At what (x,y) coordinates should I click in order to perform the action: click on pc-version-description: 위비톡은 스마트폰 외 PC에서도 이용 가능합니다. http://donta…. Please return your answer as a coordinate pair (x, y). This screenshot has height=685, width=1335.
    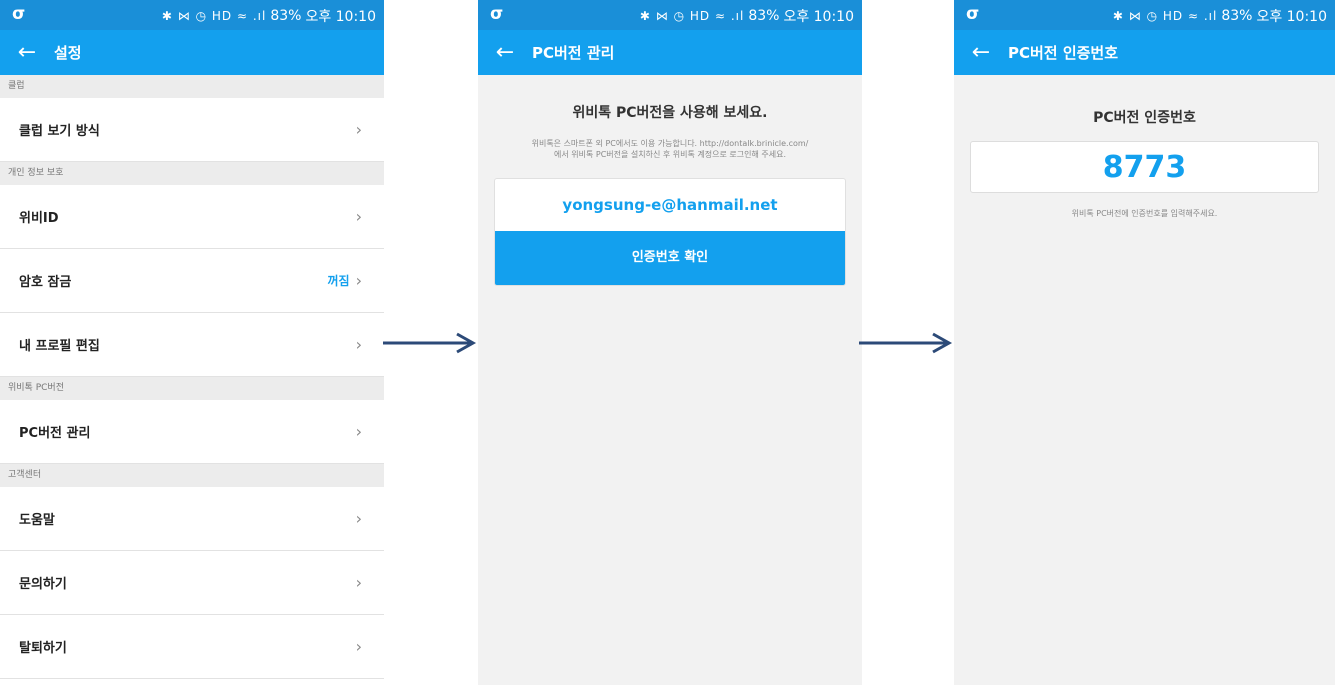
    Looking at the image, I should click on (670, 149).